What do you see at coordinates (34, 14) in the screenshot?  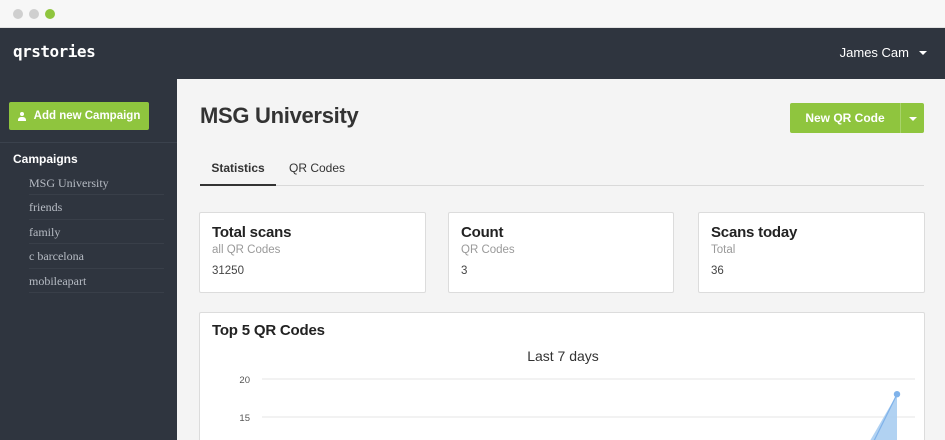 I see `window-minimize-dot` at bounding box center [34, 14].